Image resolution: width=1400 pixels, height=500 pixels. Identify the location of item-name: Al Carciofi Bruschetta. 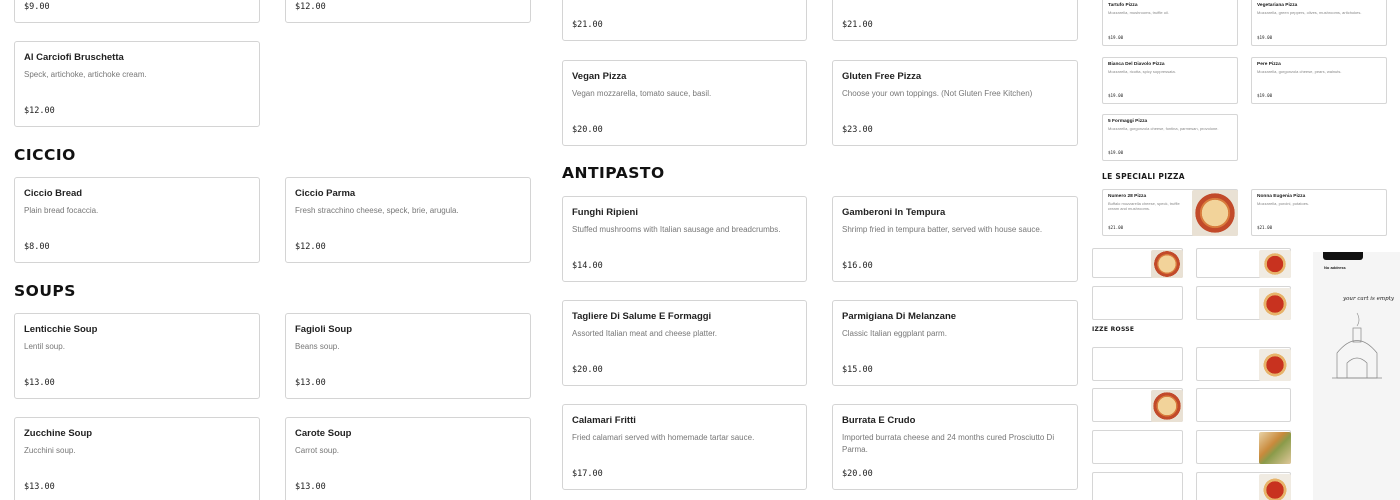
(74, 57).